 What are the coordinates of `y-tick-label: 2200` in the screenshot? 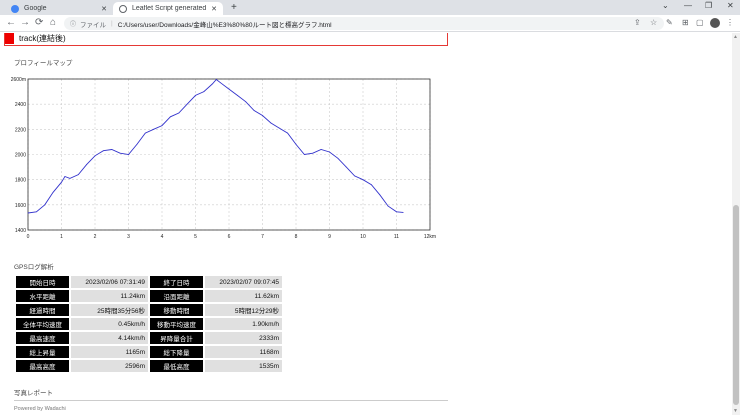 It's located at (20, 130).